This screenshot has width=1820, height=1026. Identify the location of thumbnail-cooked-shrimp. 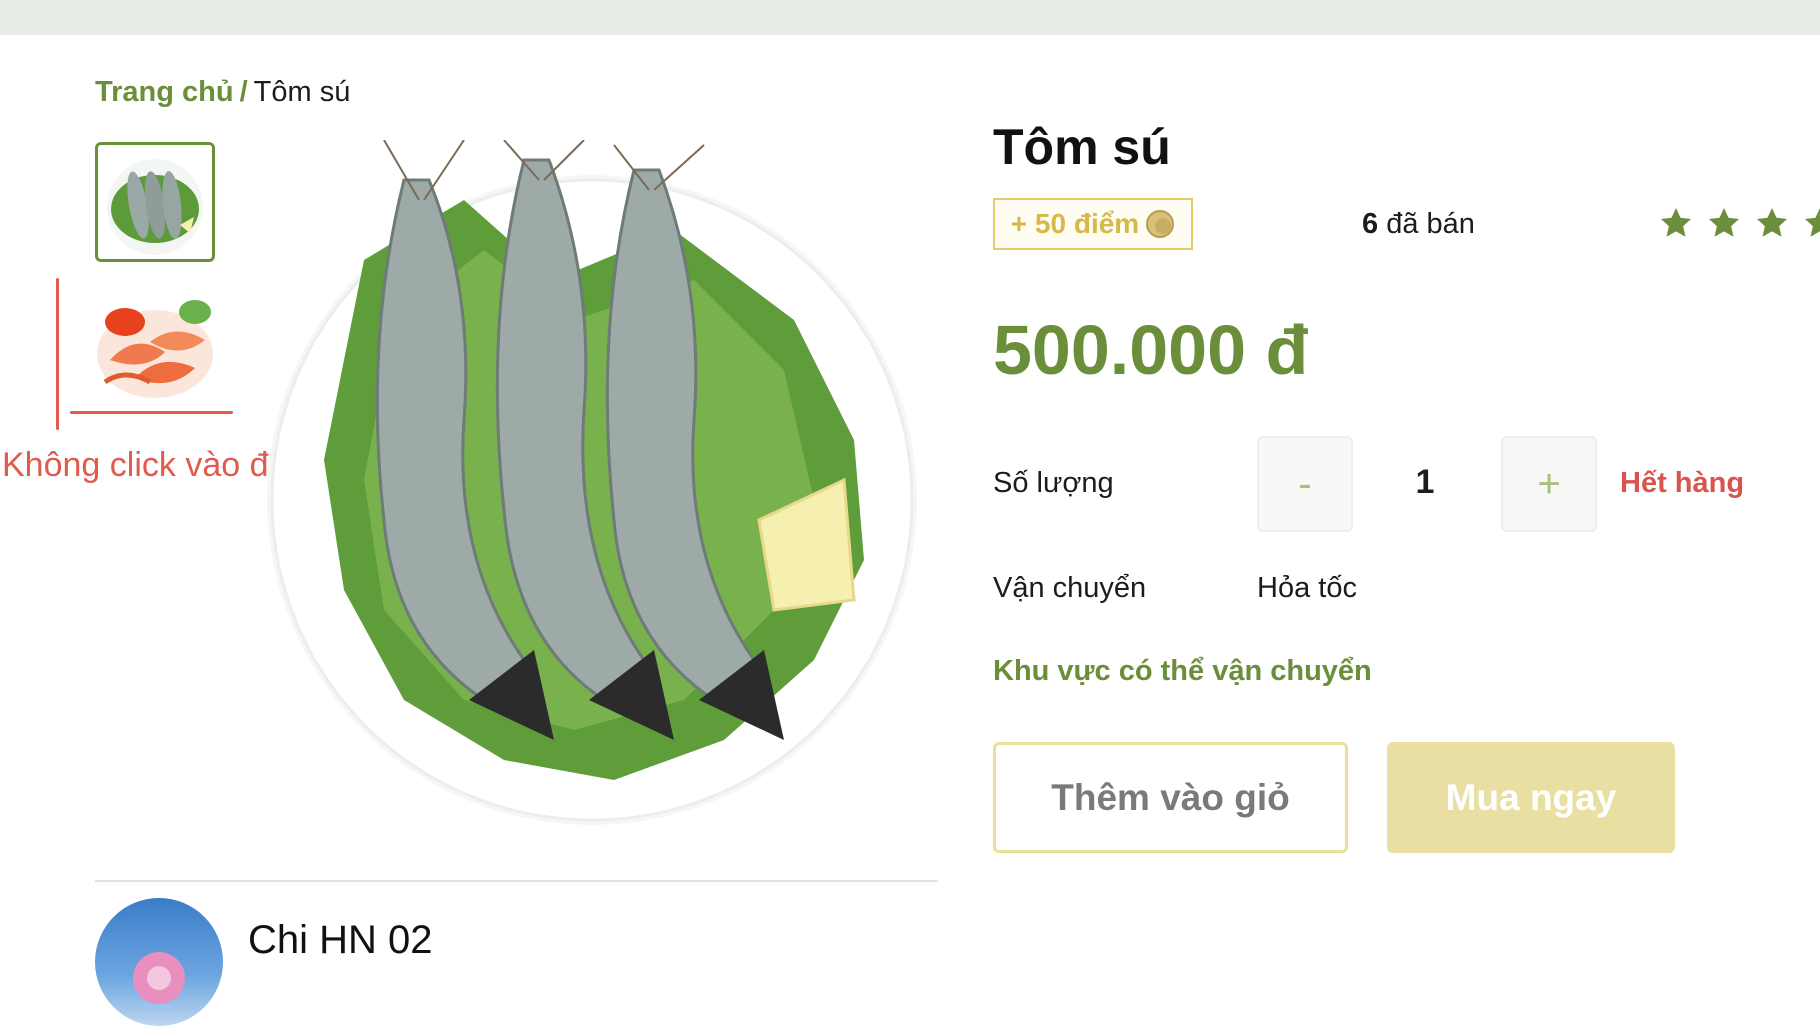
(155, 342).